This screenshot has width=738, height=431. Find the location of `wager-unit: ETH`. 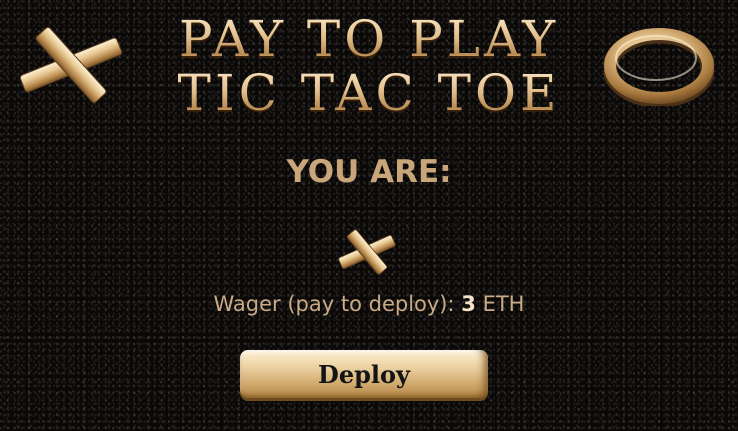

wager-unit: ETH is located at coordinates (503, 304).